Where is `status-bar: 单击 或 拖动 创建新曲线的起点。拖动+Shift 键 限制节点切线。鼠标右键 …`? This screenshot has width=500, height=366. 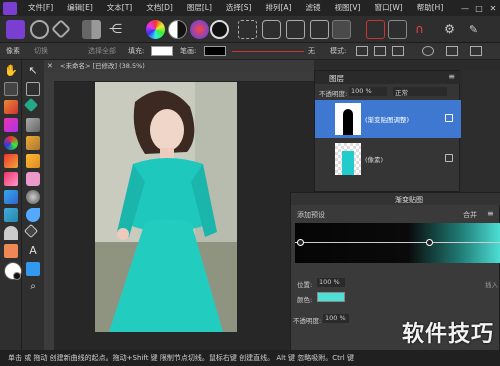 status-bar: 单击 或 拖动 创建新曲线的起点。拖动+Shift 键 限制节点切线。鼠标右键 … is located at coordinates (250, 358).